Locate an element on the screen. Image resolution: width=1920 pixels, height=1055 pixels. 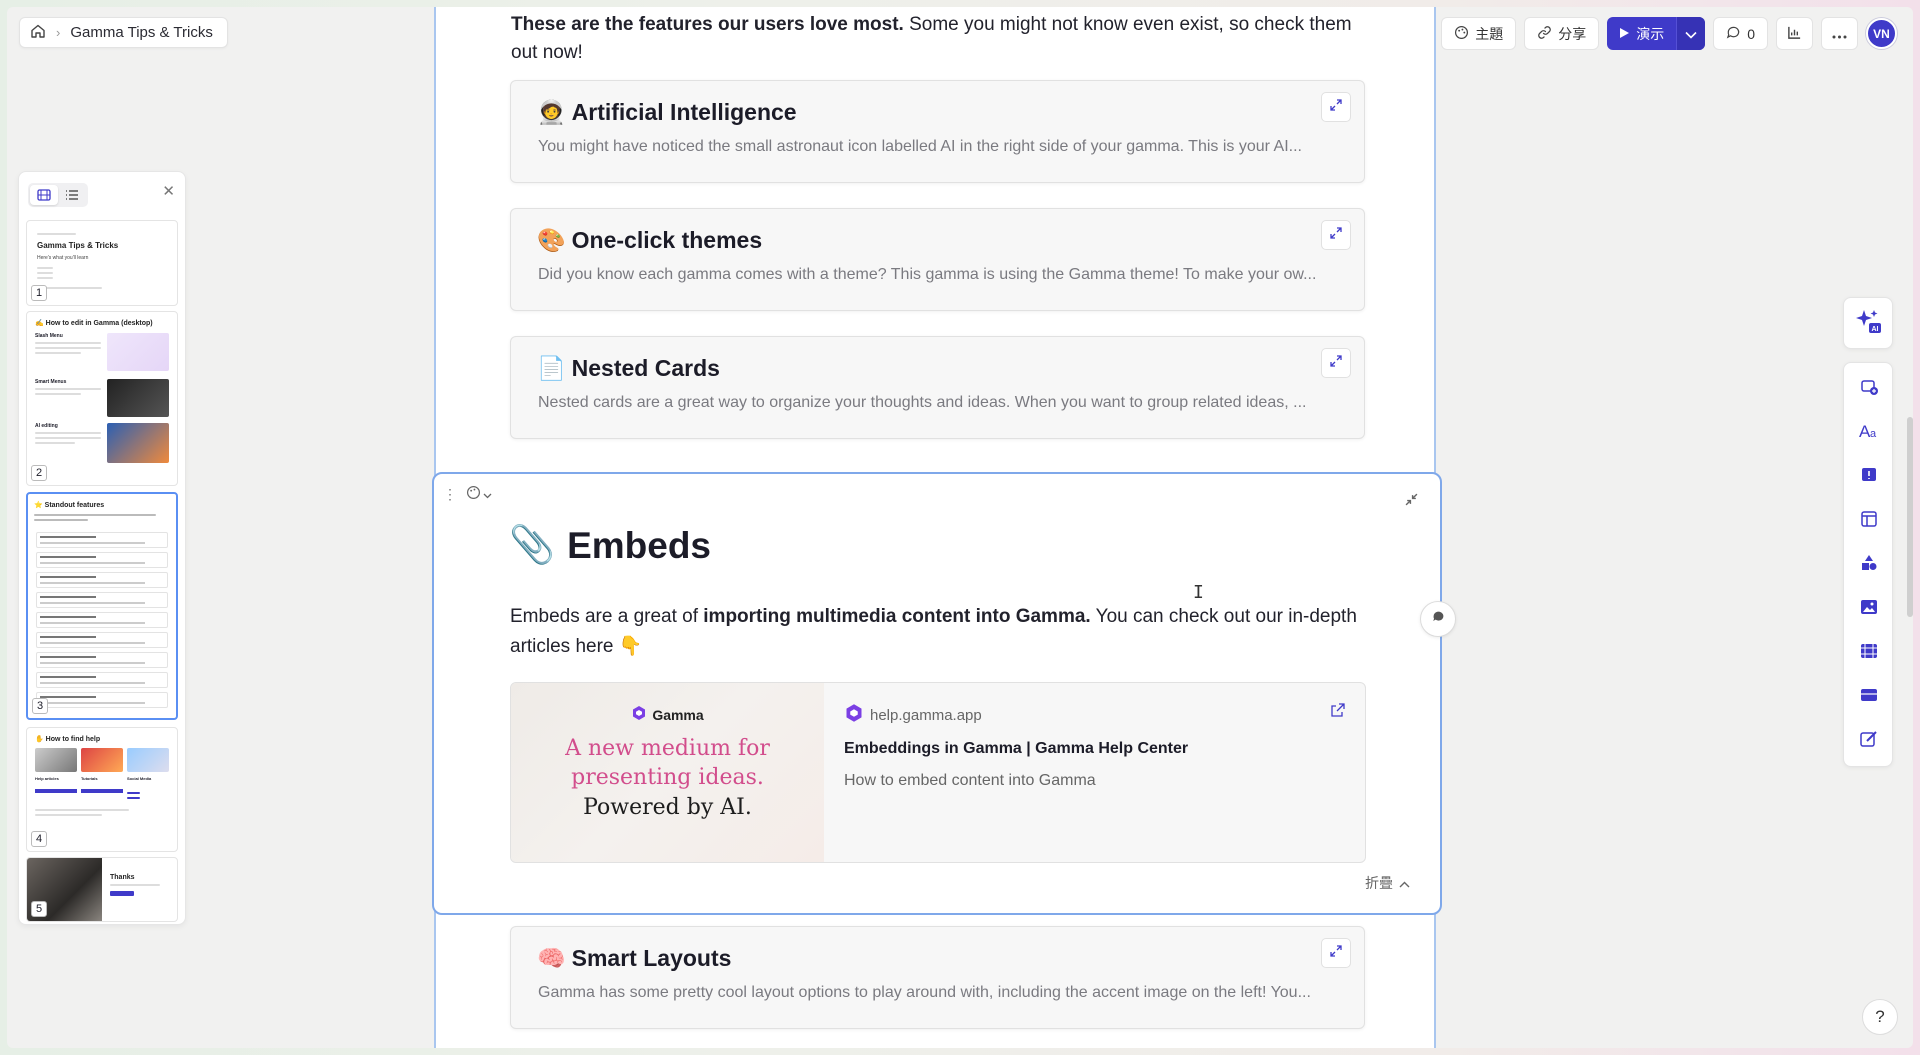
slide-thumbnail-3: ⭐ Standout features 3 is located at coordinates (102, 606).